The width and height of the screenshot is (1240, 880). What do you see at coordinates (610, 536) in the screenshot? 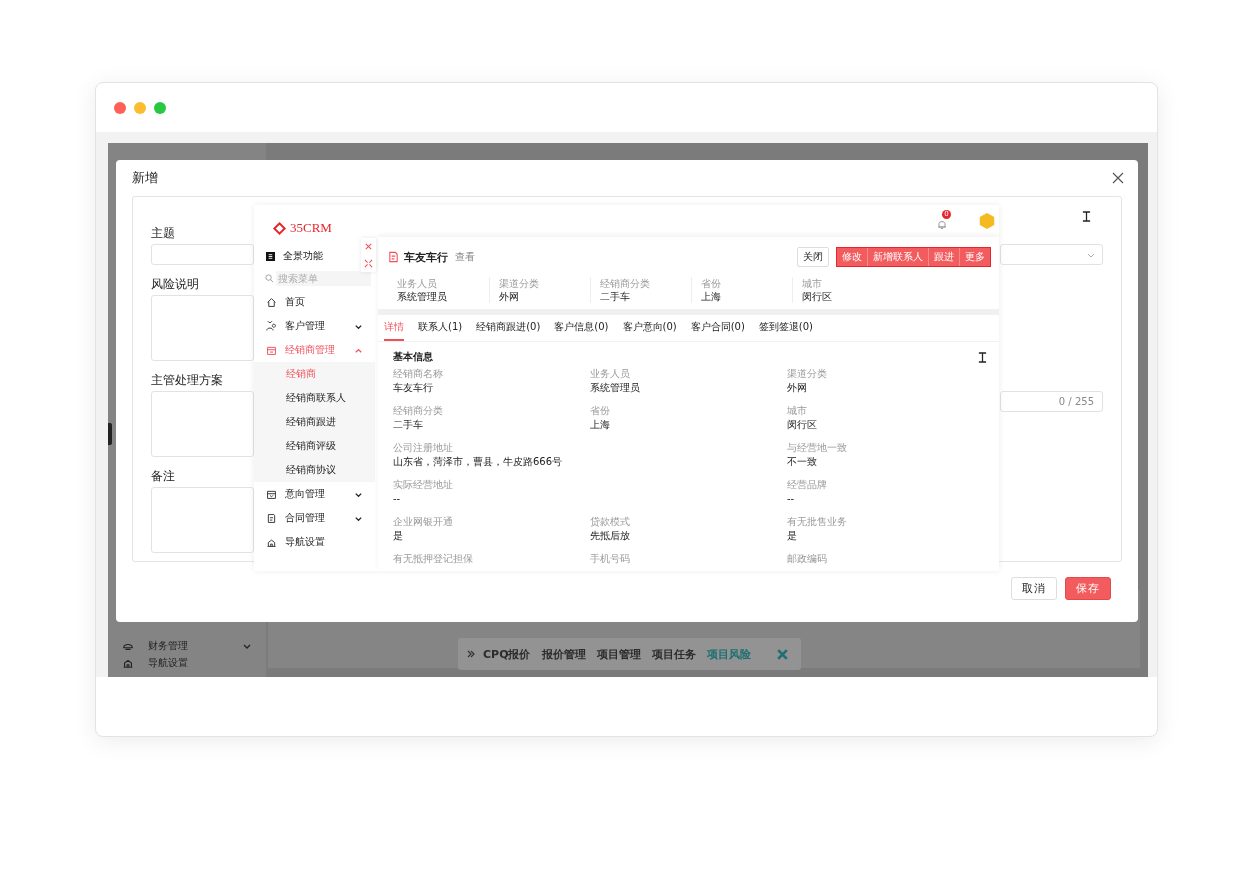
I see `field-value: 先抵后放` at bounding box center [610, 536].